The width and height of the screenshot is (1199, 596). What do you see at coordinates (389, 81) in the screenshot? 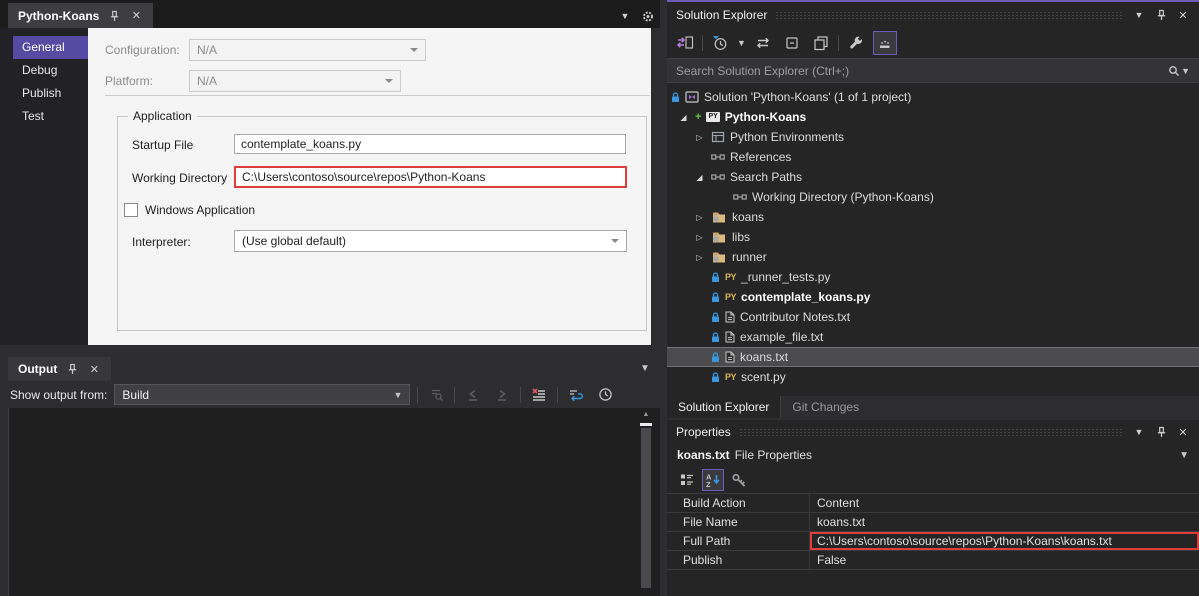
I see `chevron-down-icon` at bounding box center [389, 81].